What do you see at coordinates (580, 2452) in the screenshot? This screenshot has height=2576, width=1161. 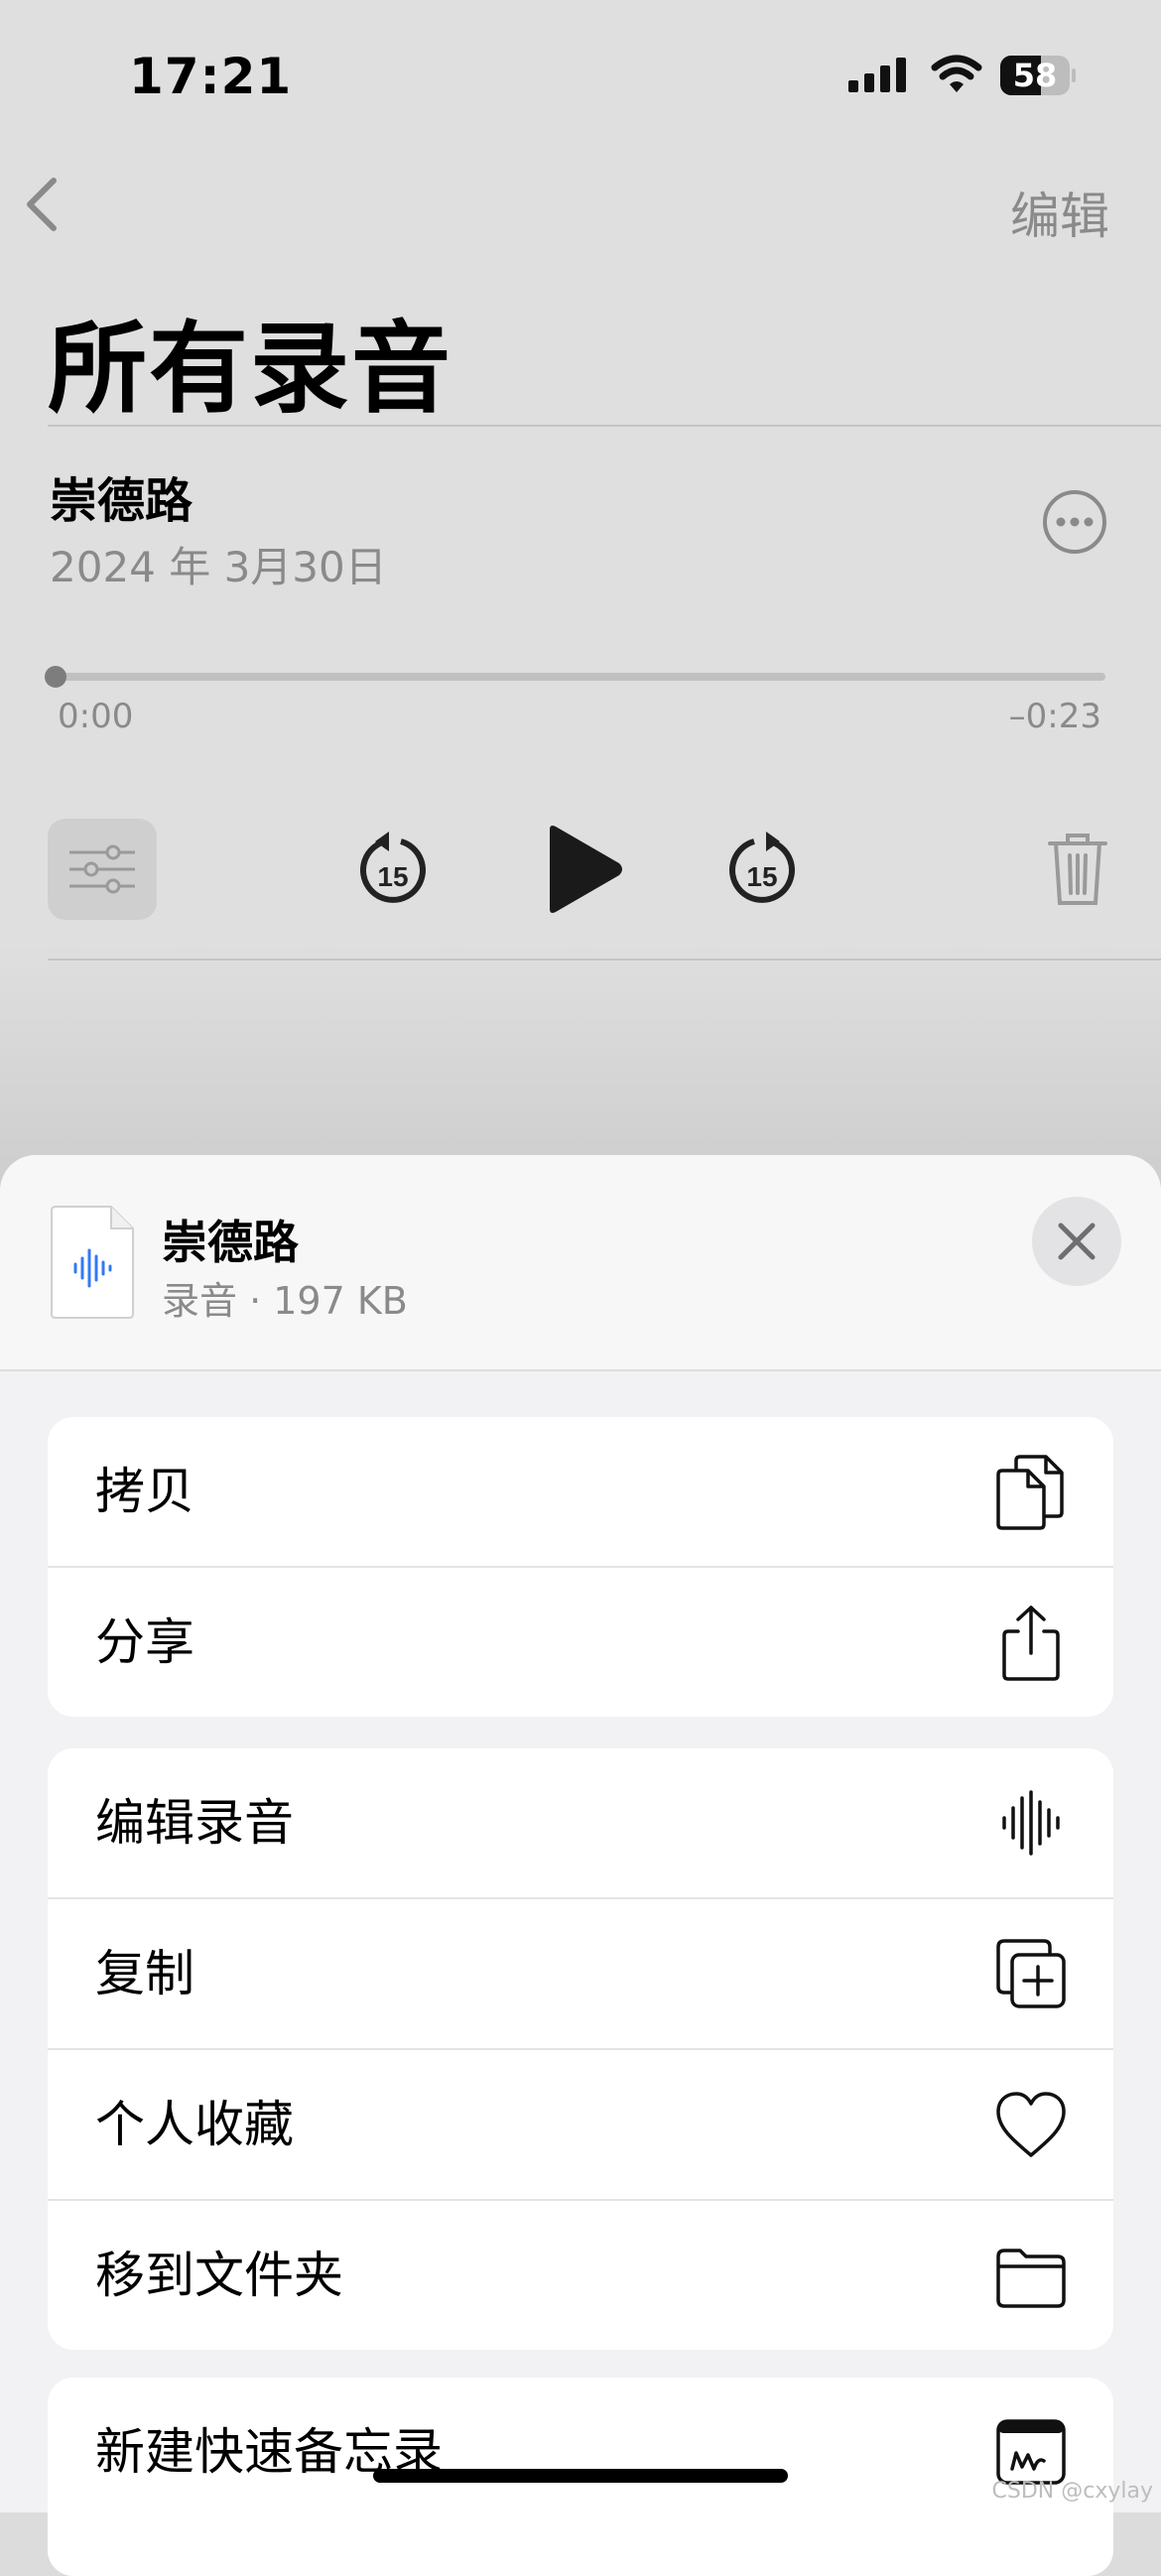 I see `action-new-quick-note: 新建快速备忘录` at bounding box center [580, 2452].